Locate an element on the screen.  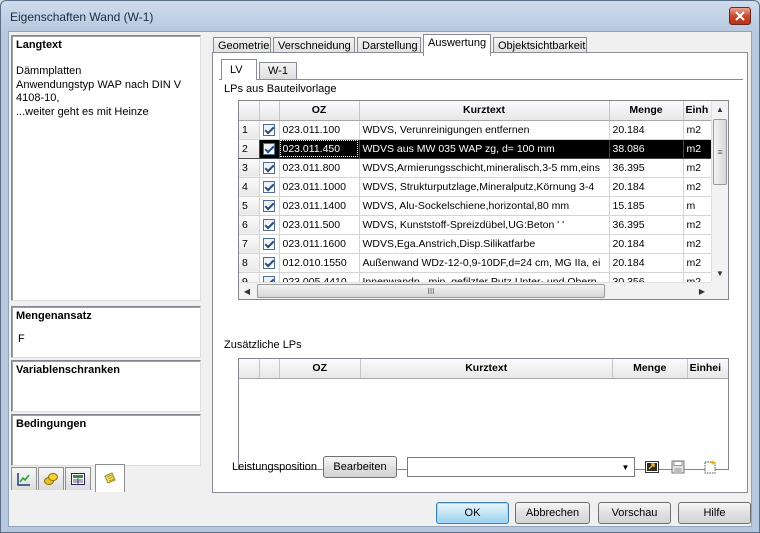
checkbox-checked-icon is located at coordinates (269, 186).